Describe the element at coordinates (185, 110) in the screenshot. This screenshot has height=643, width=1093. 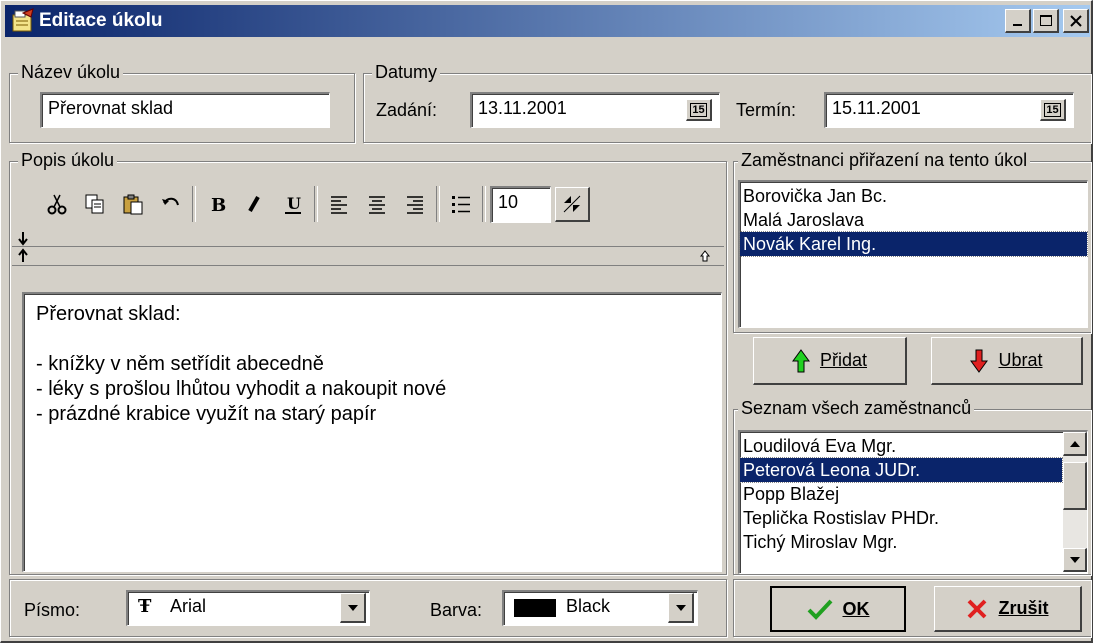
I see `task-name-input: Přerovnat sklad` at that location.